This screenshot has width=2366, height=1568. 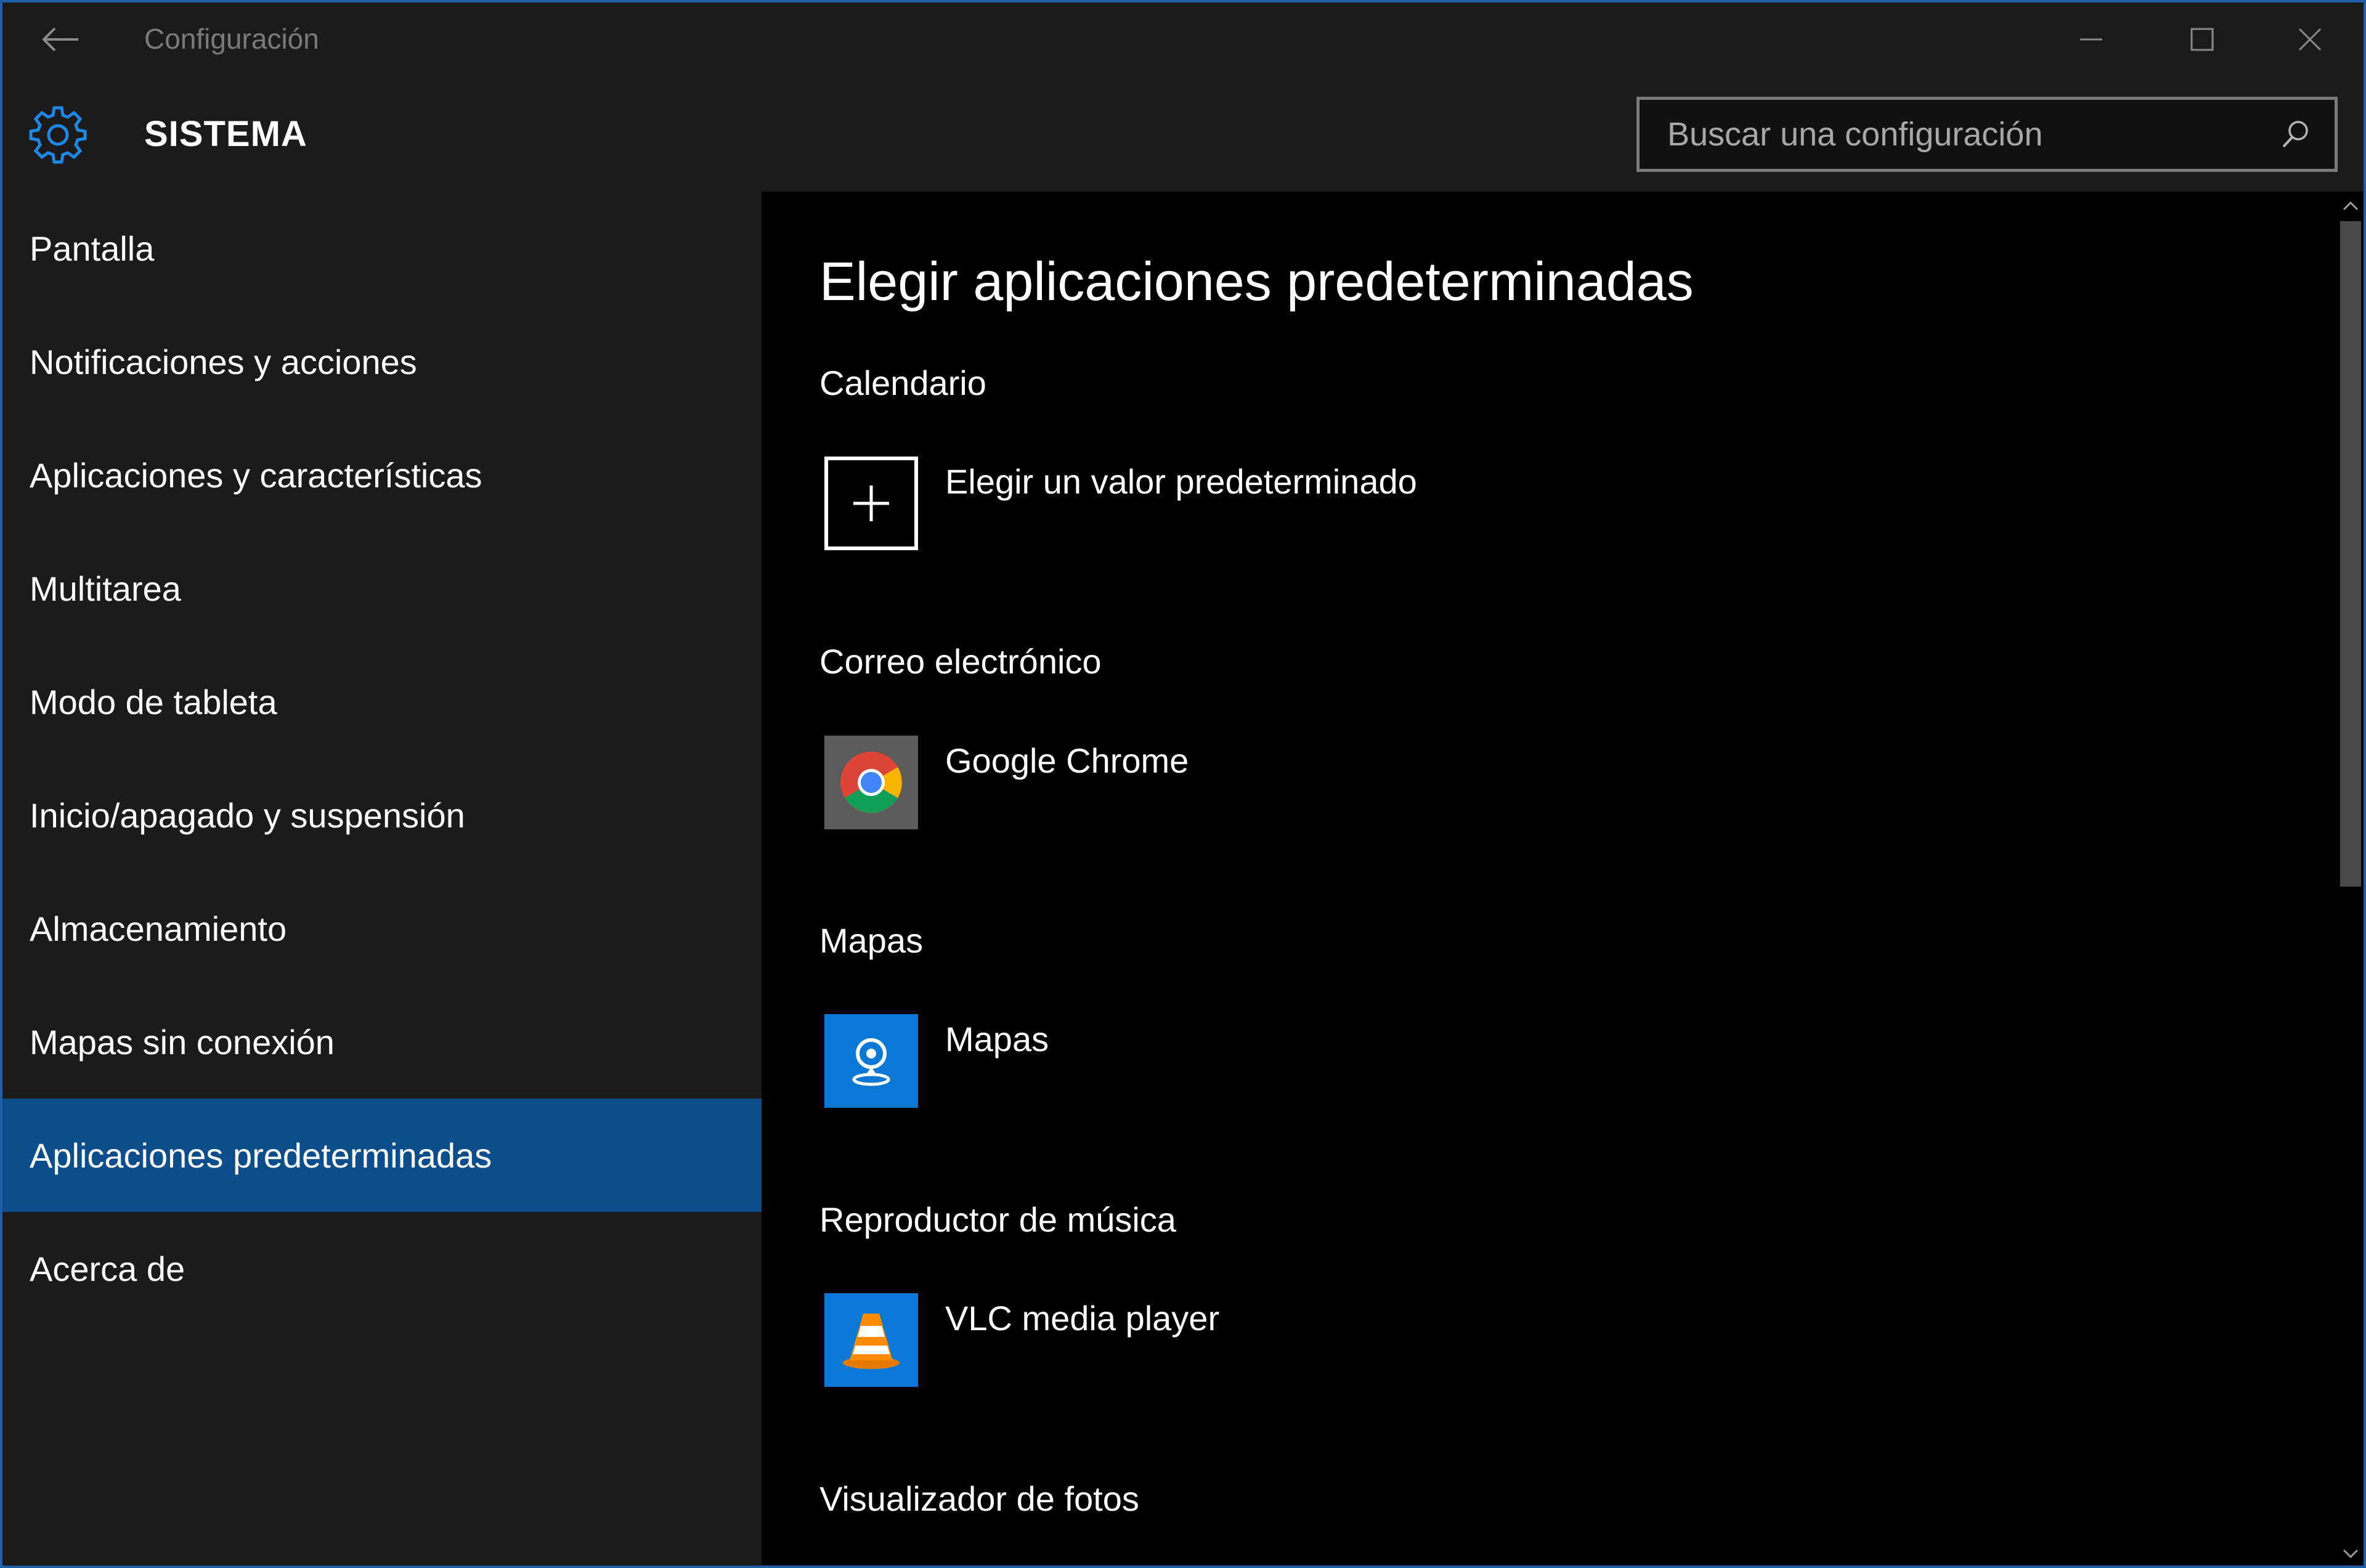 I want to click on sidebar-item-almacenamiento: Almacenamiento, so click(x=382, y=929).